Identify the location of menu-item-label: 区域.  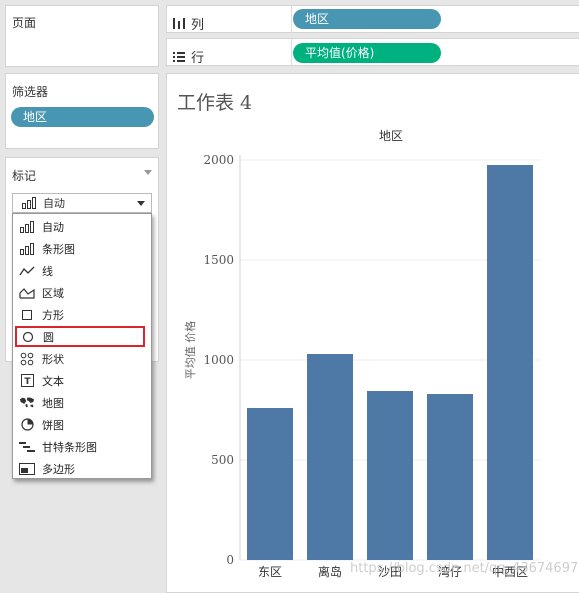
(53, 293).